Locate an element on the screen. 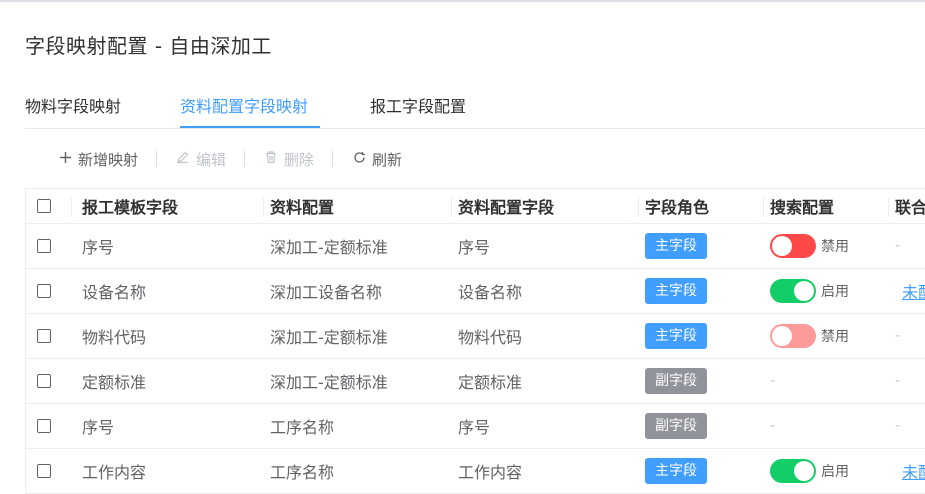 The image size is (925, 494). tab-material-field-mapping: 物料字段映射 is located at coordinates (73, 105).